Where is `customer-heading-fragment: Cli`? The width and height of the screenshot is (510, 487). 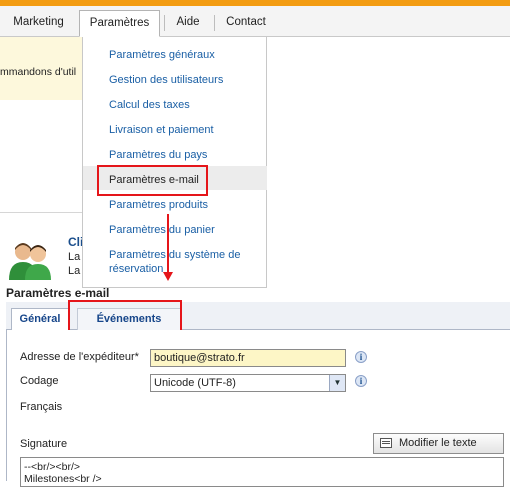
customer-heading-fragment: Cli is located at coordinates (75, 242).